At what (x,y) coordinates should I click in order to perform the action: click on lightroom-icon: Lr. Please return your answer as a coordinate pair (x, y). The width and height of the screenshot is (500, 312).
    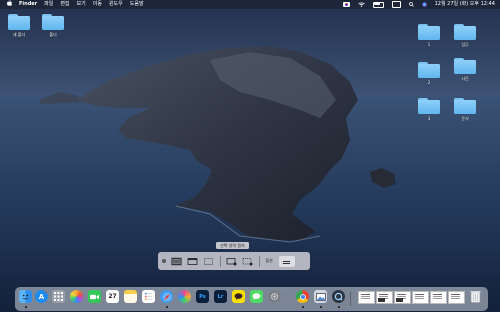
    Looking at the image, I should click on (220, 296).